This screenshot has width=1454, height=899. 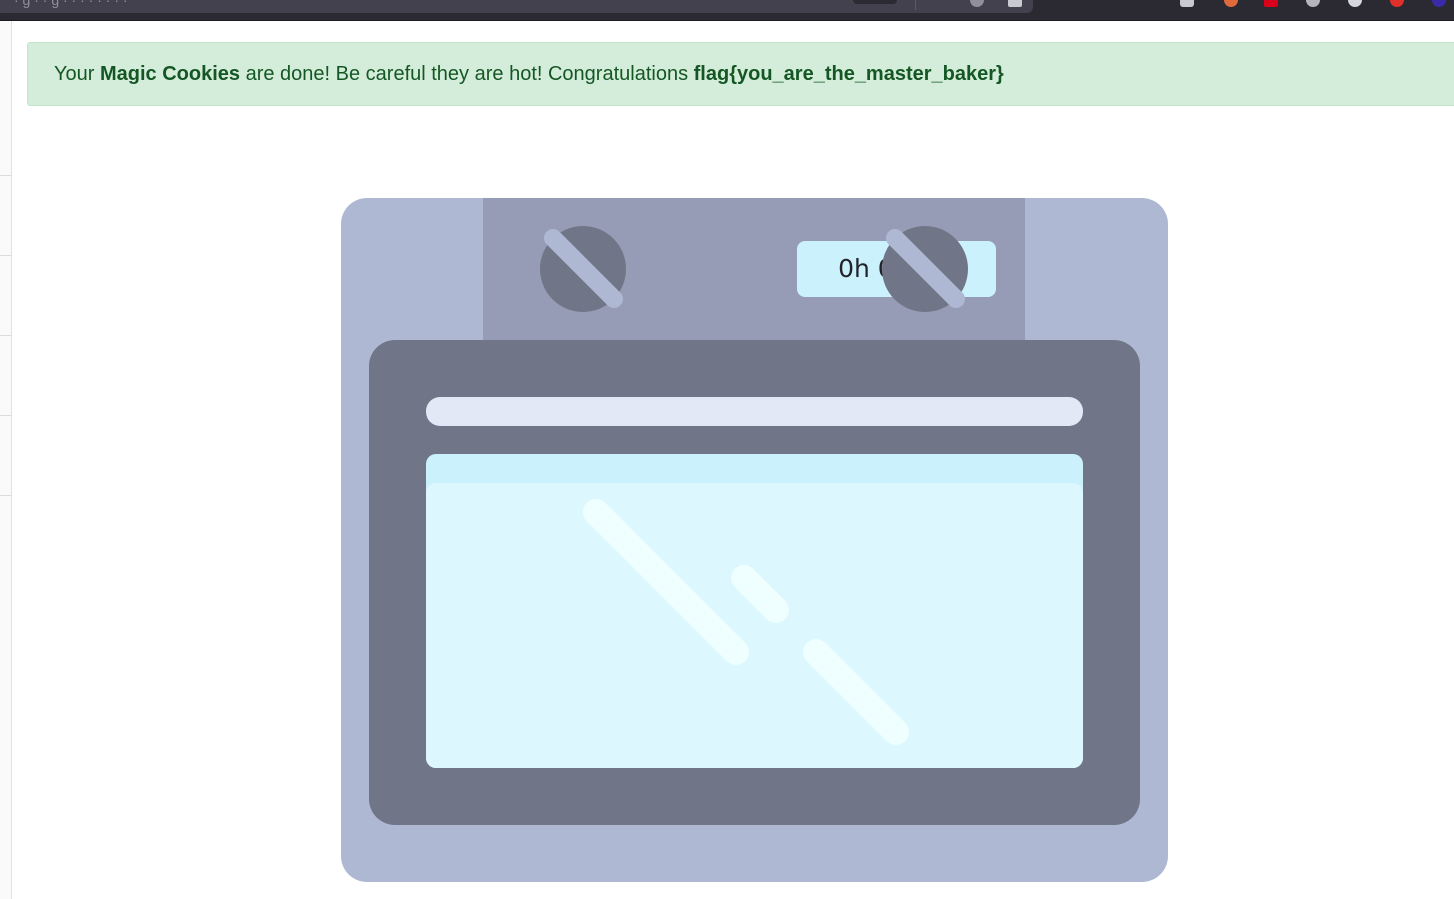 What do you see at coordinates (6, 460) in the screenshot?
I see `sidebar-rail` at bounding box center [6, 460].